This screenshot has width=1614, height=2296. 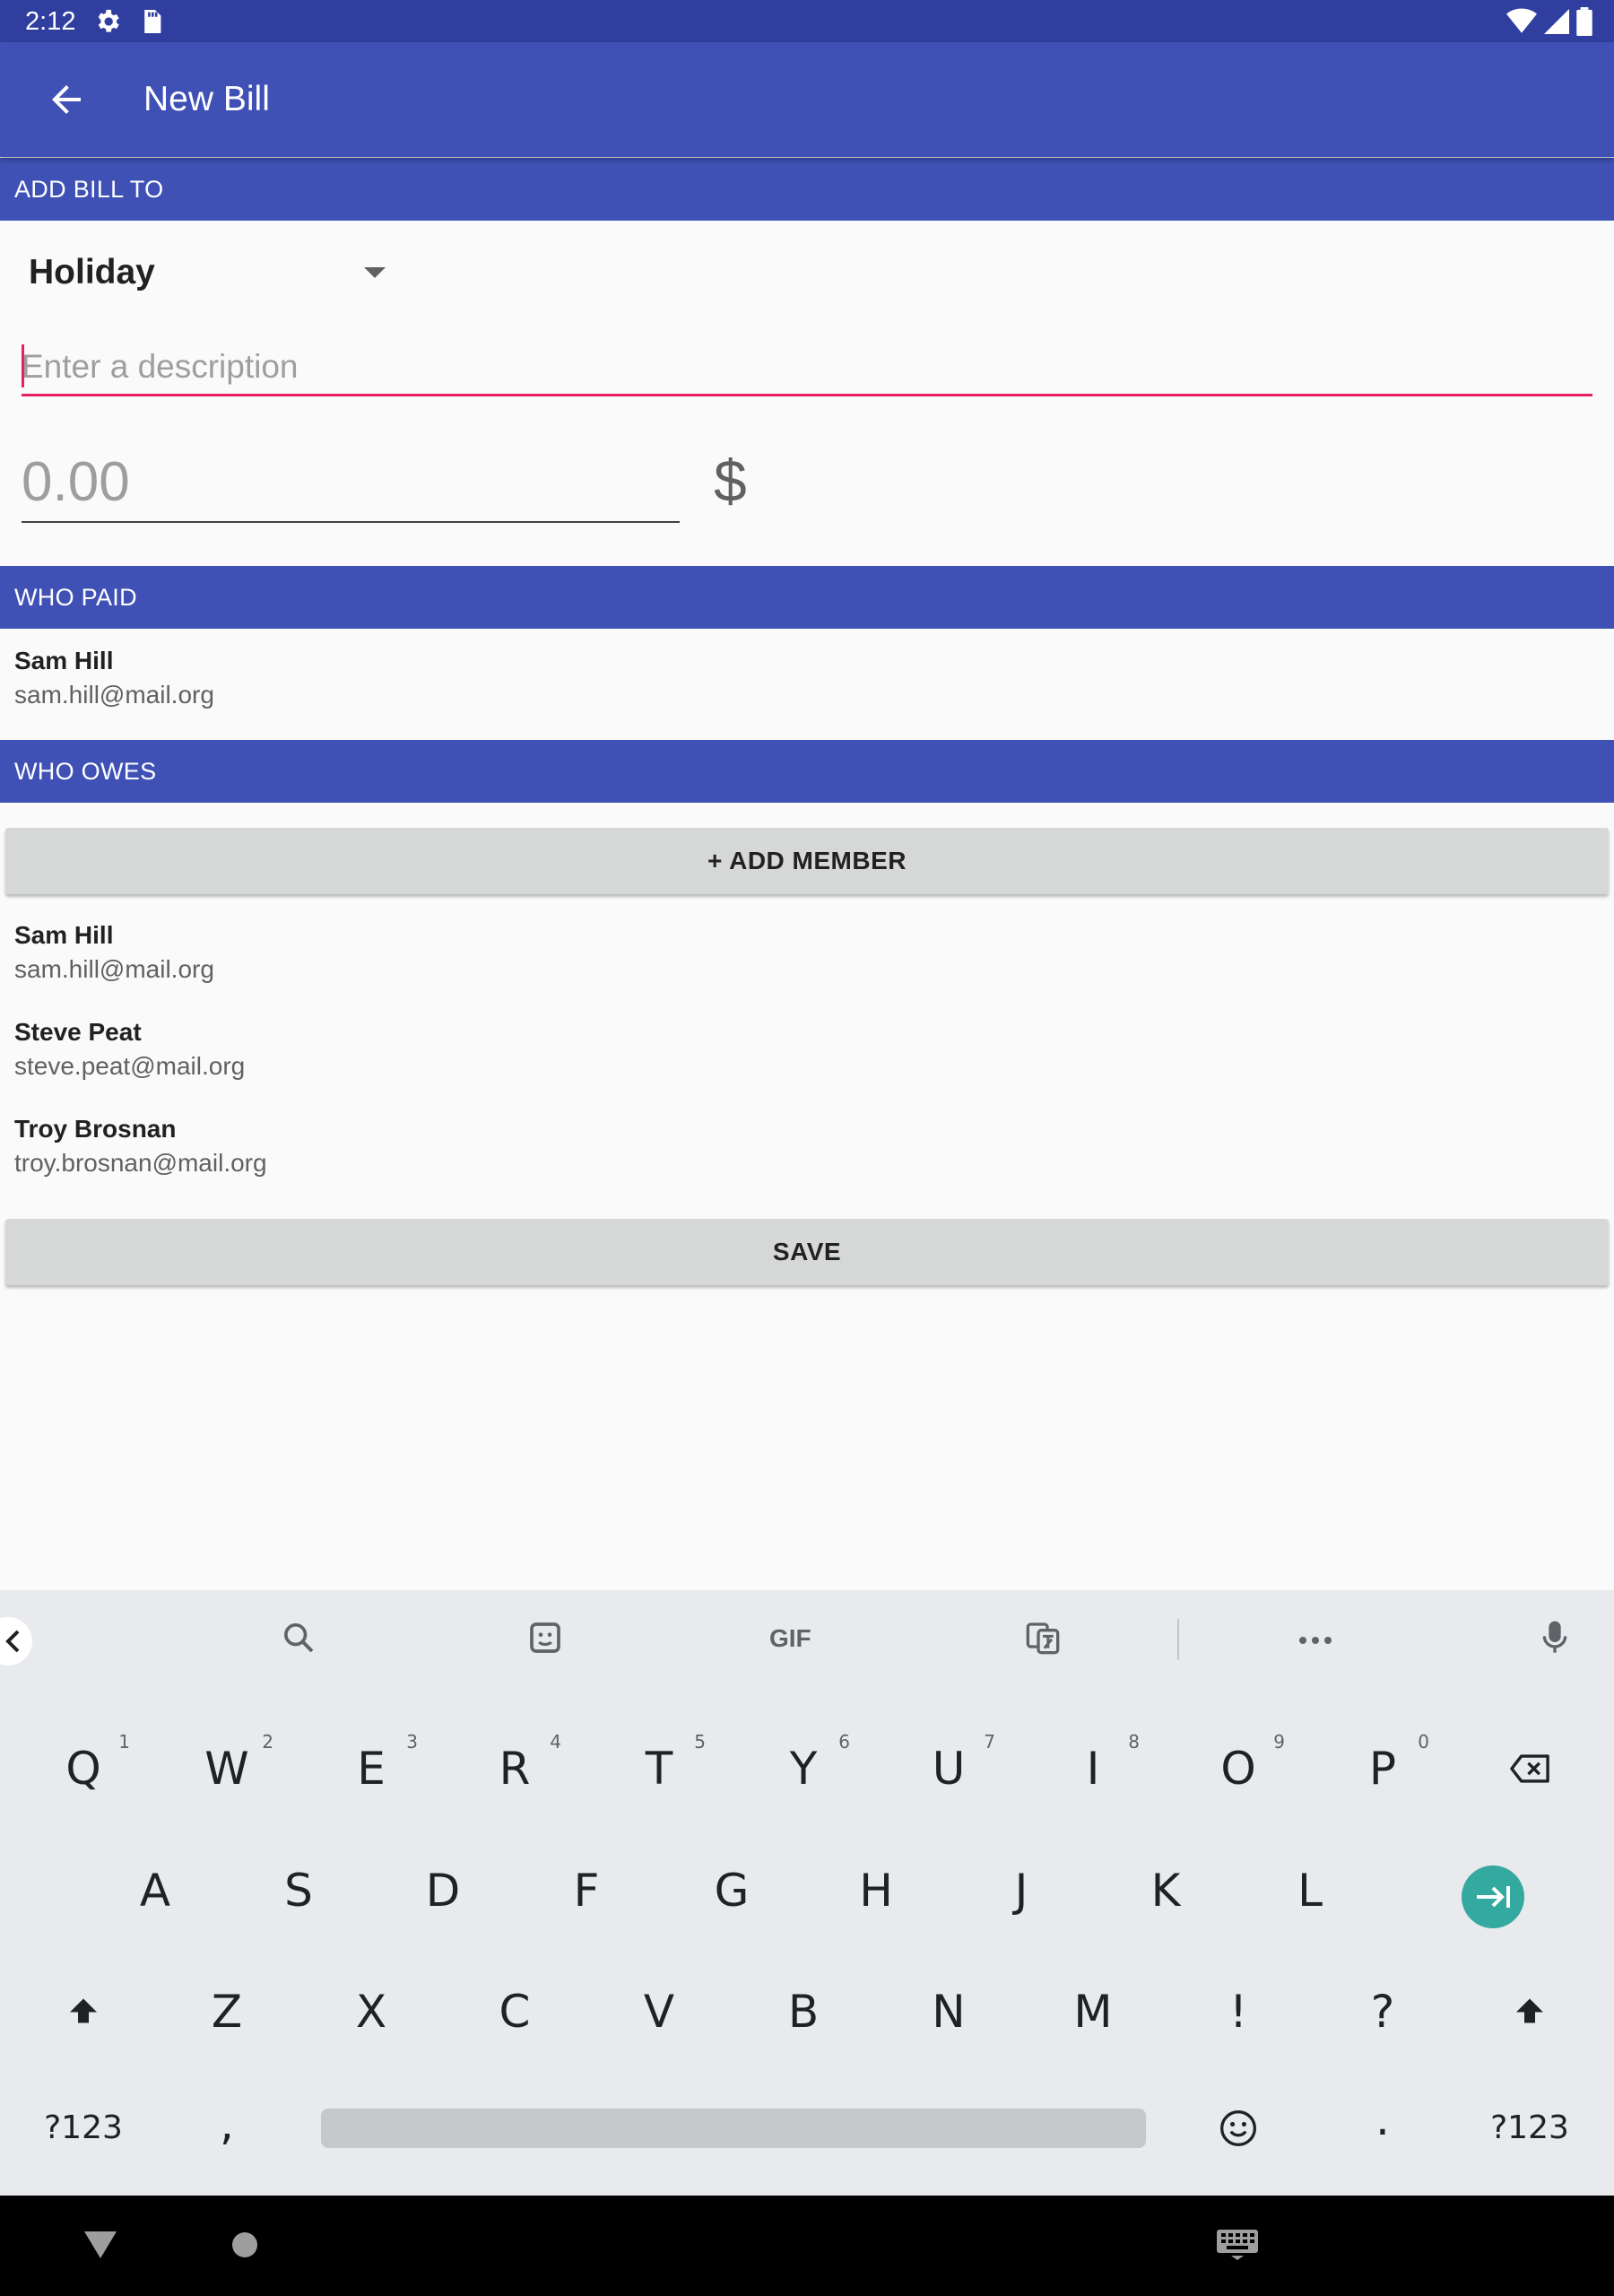 I want to click on text-cursor, so click(x=23, y=365).